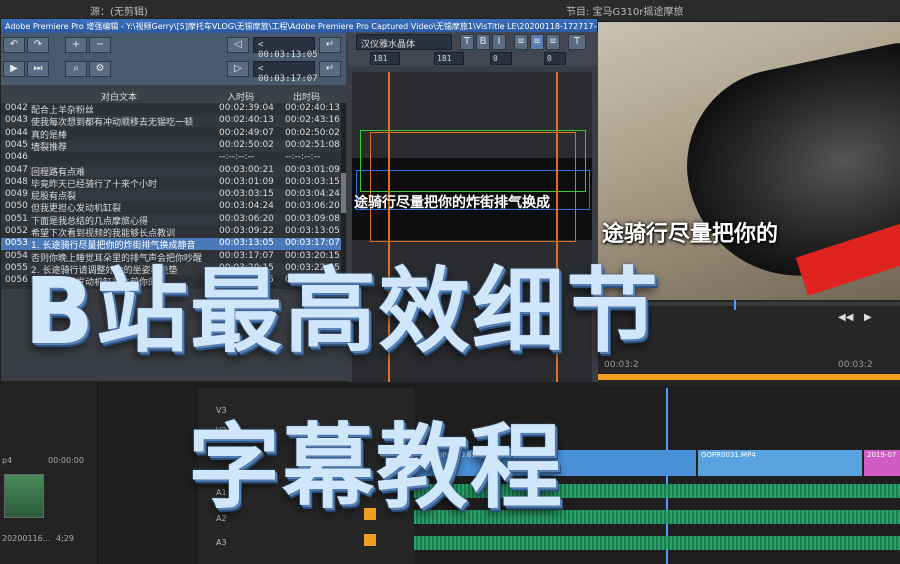 This screenshot has width=900, height=564. What do you see at coordinates (221, 542) in the screenshot?
I see `track-label-a3: A3` at bounding box center [221, 542].